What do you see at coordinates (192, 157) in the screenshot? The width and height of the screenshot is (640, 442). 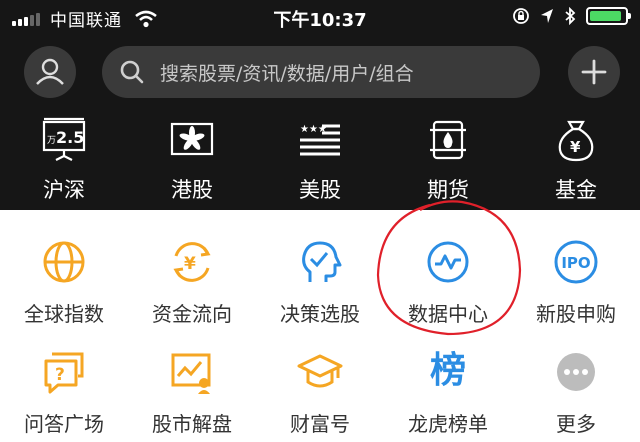 I see `market-hk: 港股` at bounding box center [192, 157].